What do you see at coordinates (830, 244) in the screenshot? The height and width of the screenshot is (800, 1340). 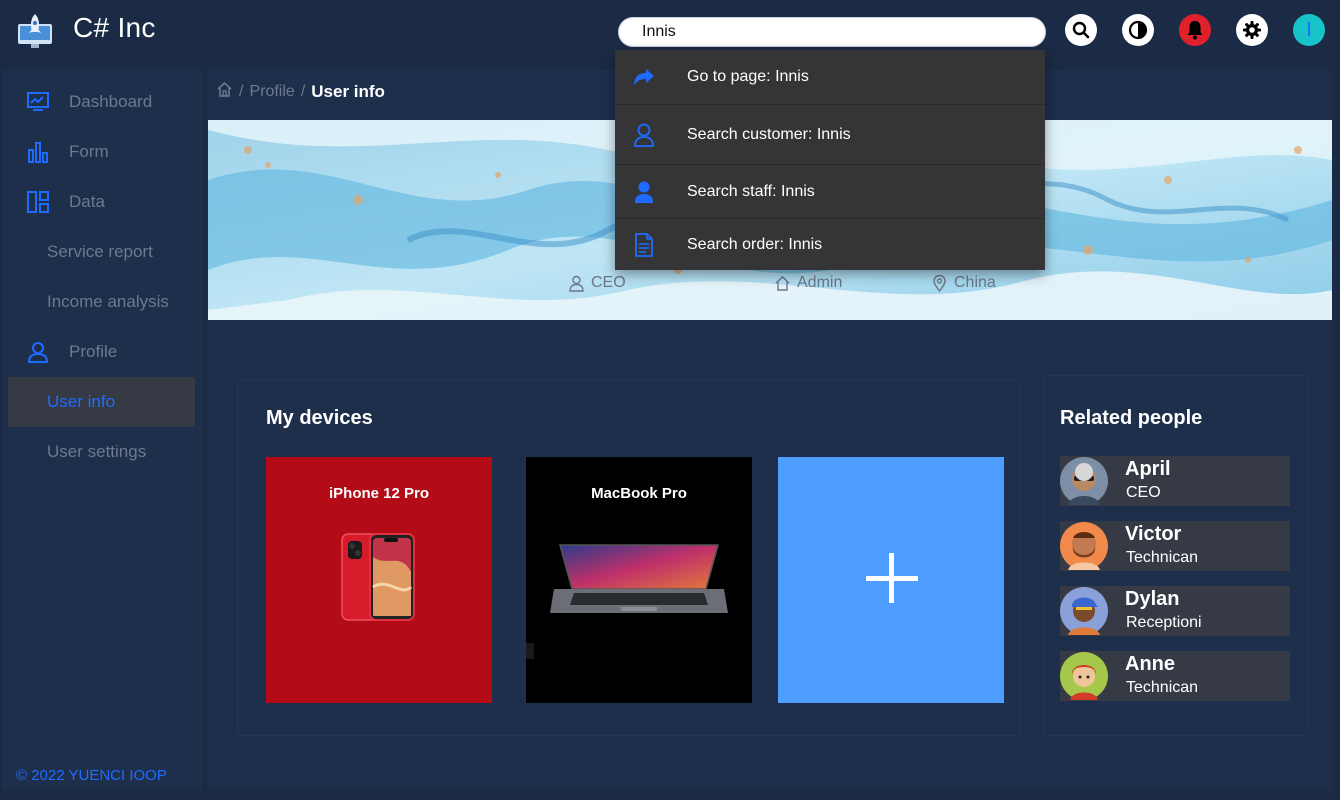 I see `dropdown-item-search-order: Search order: Innis` at bounding box center [830, 244].